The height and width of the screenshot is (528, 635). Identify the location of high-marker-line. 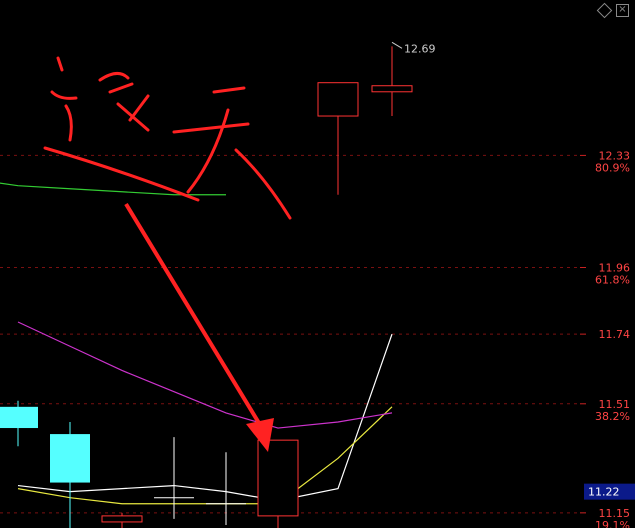
(397, 45).